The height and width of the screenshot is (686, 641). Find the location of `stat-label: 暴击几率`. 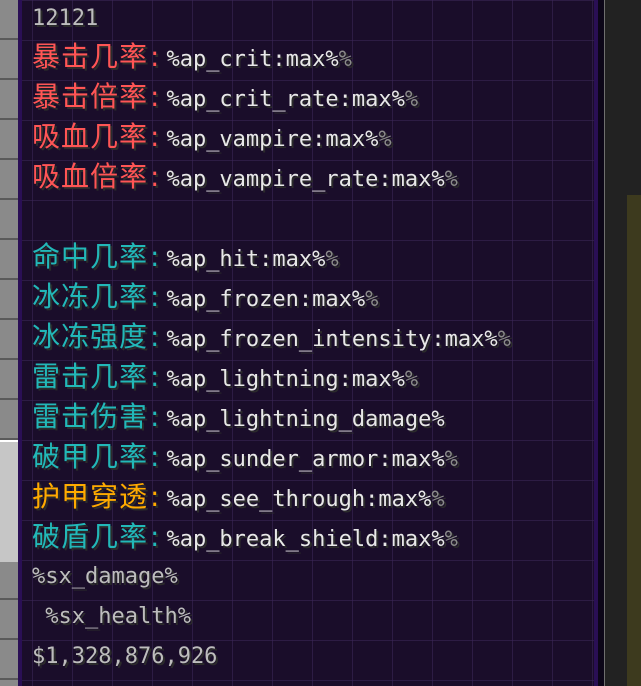

stat-label: 暴击几率 is located at coordinates (90, 56).